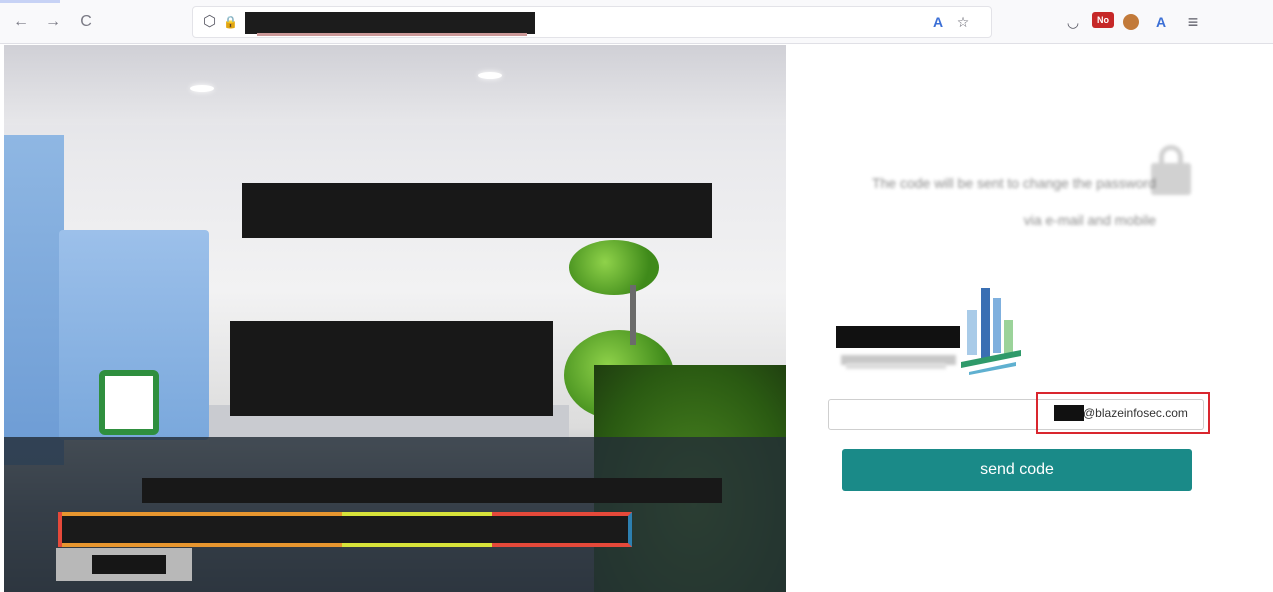 This screenshot has height=592, width=1273. Describe the element at coordinates (614, 267) in the screenshot. I see `tree-foliage` at that location.